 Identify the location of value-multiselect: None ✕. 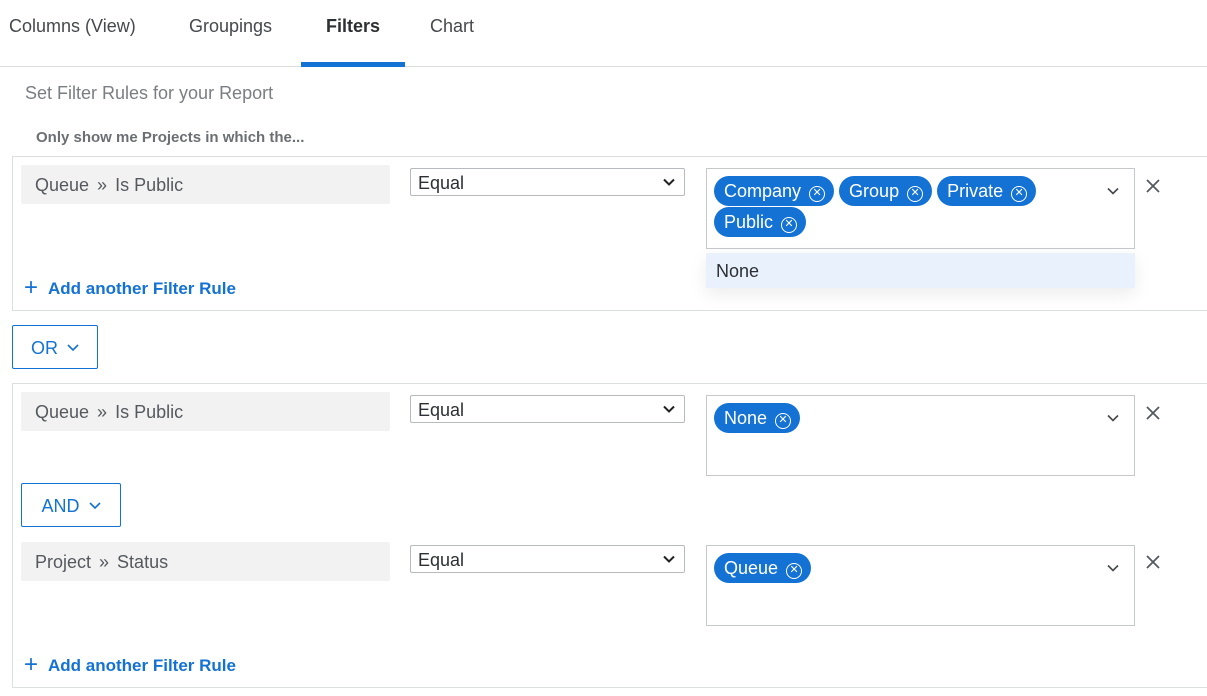
(920, 435).